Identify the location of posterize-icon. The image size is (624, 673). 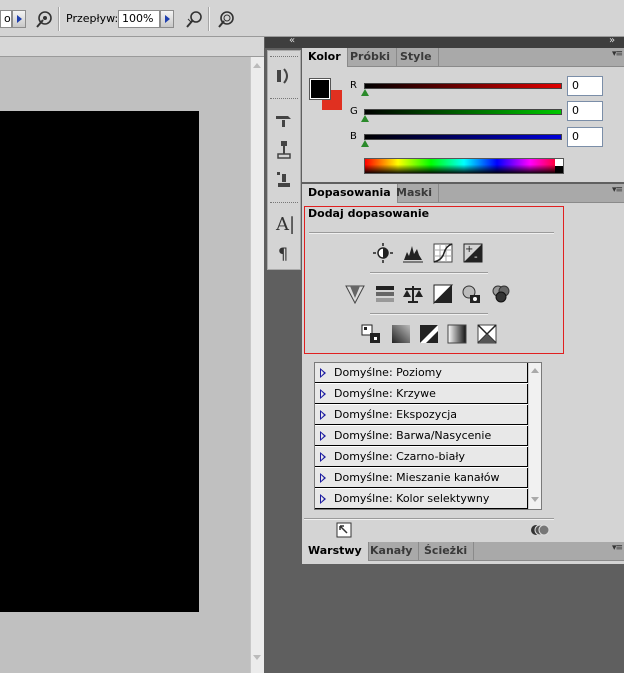
(401, 334).